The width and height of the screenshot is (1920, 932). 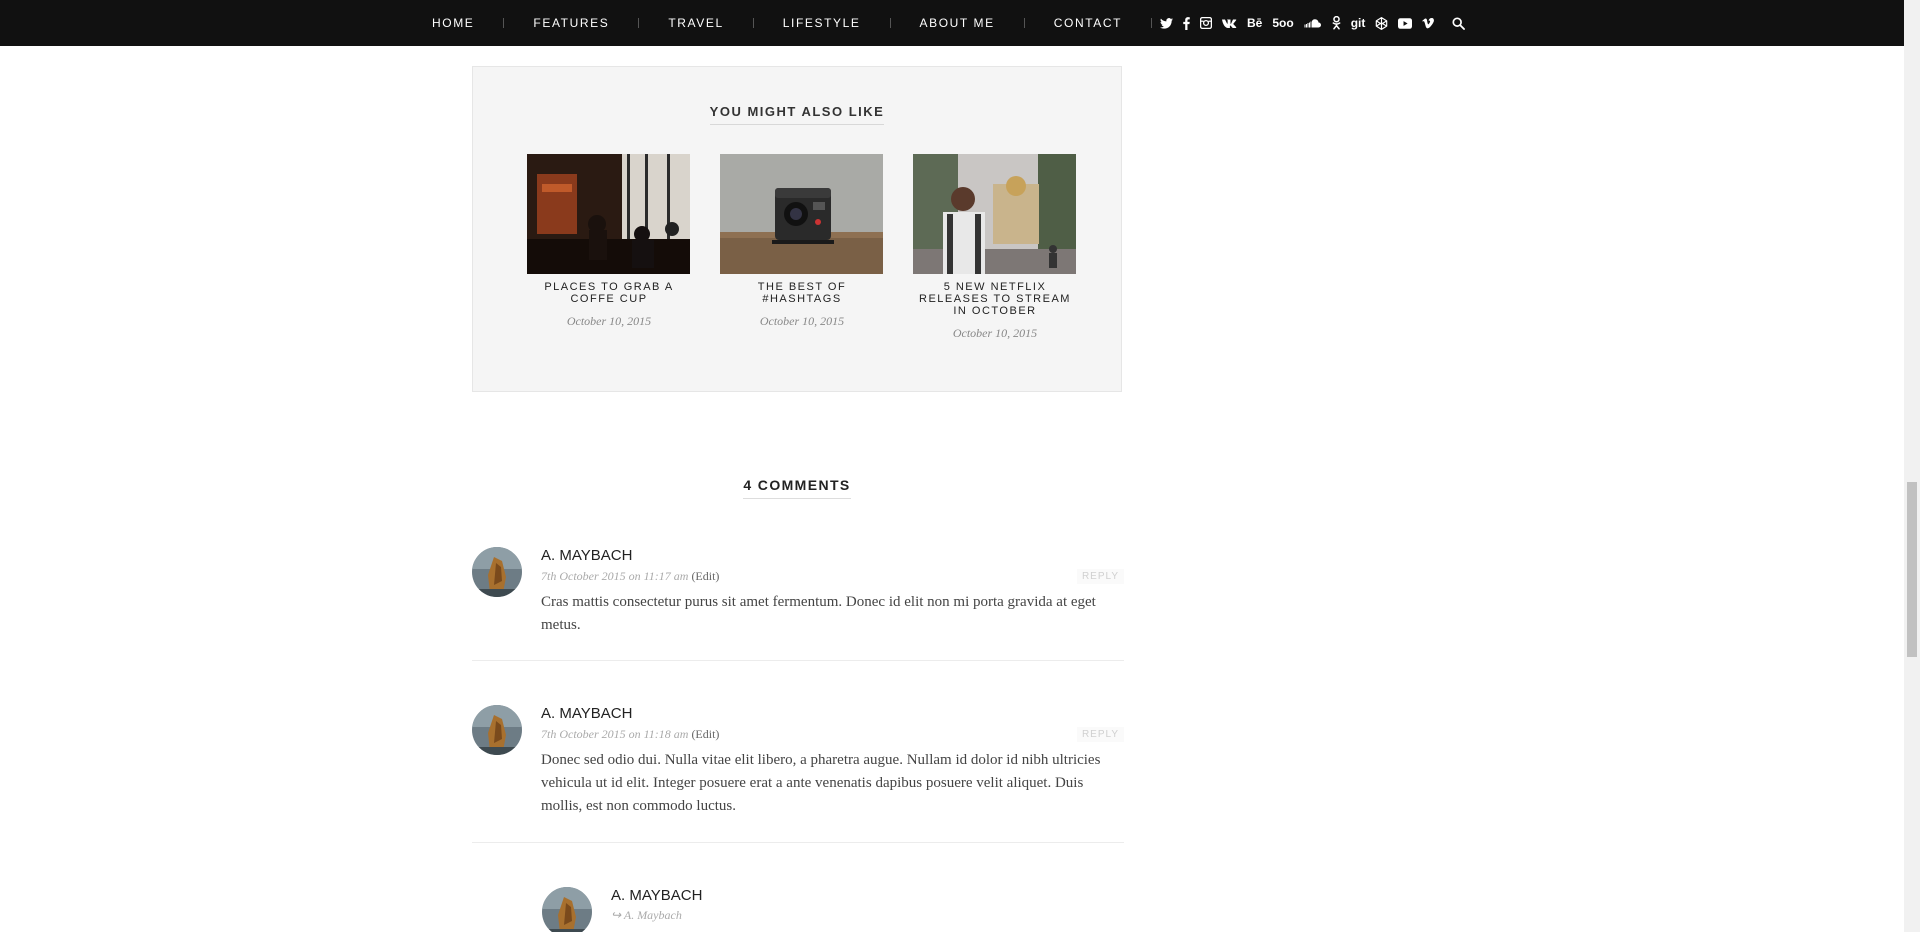 I want to click on github-icon: git, so click(x=1358, y=23).